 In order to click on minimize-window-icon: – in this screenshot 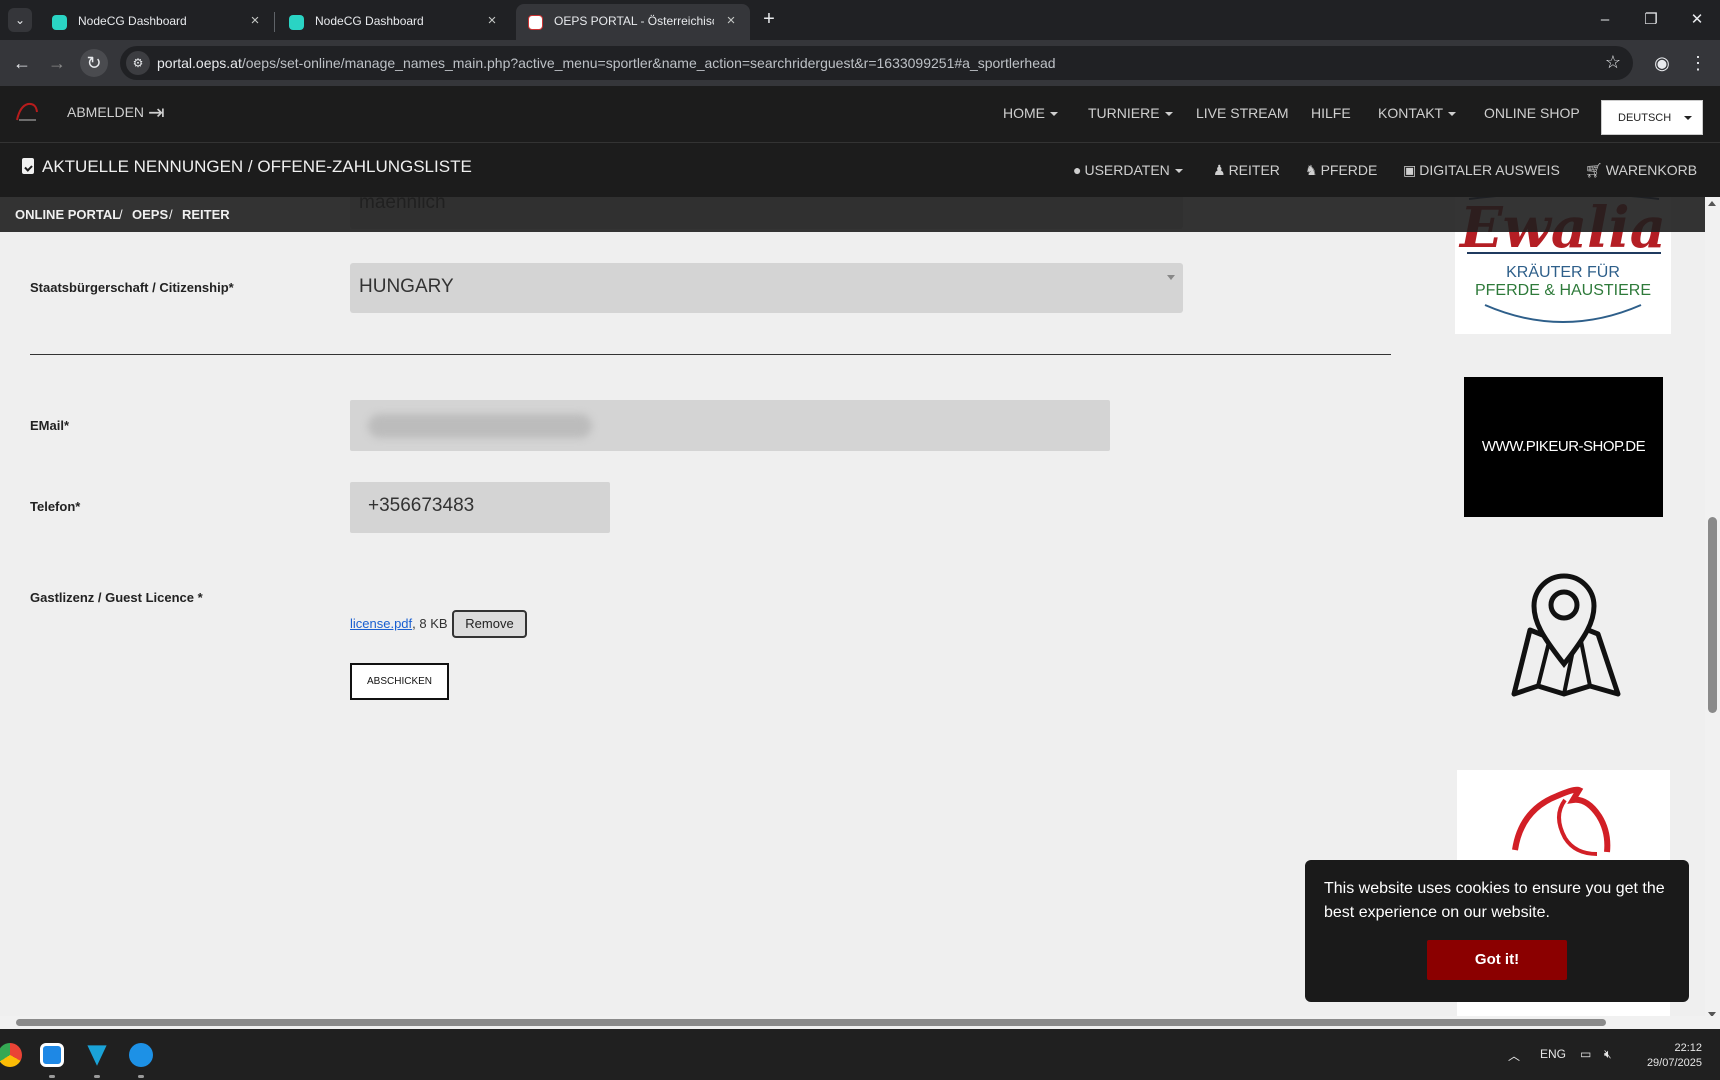, I will do `click(1605, 20)`.